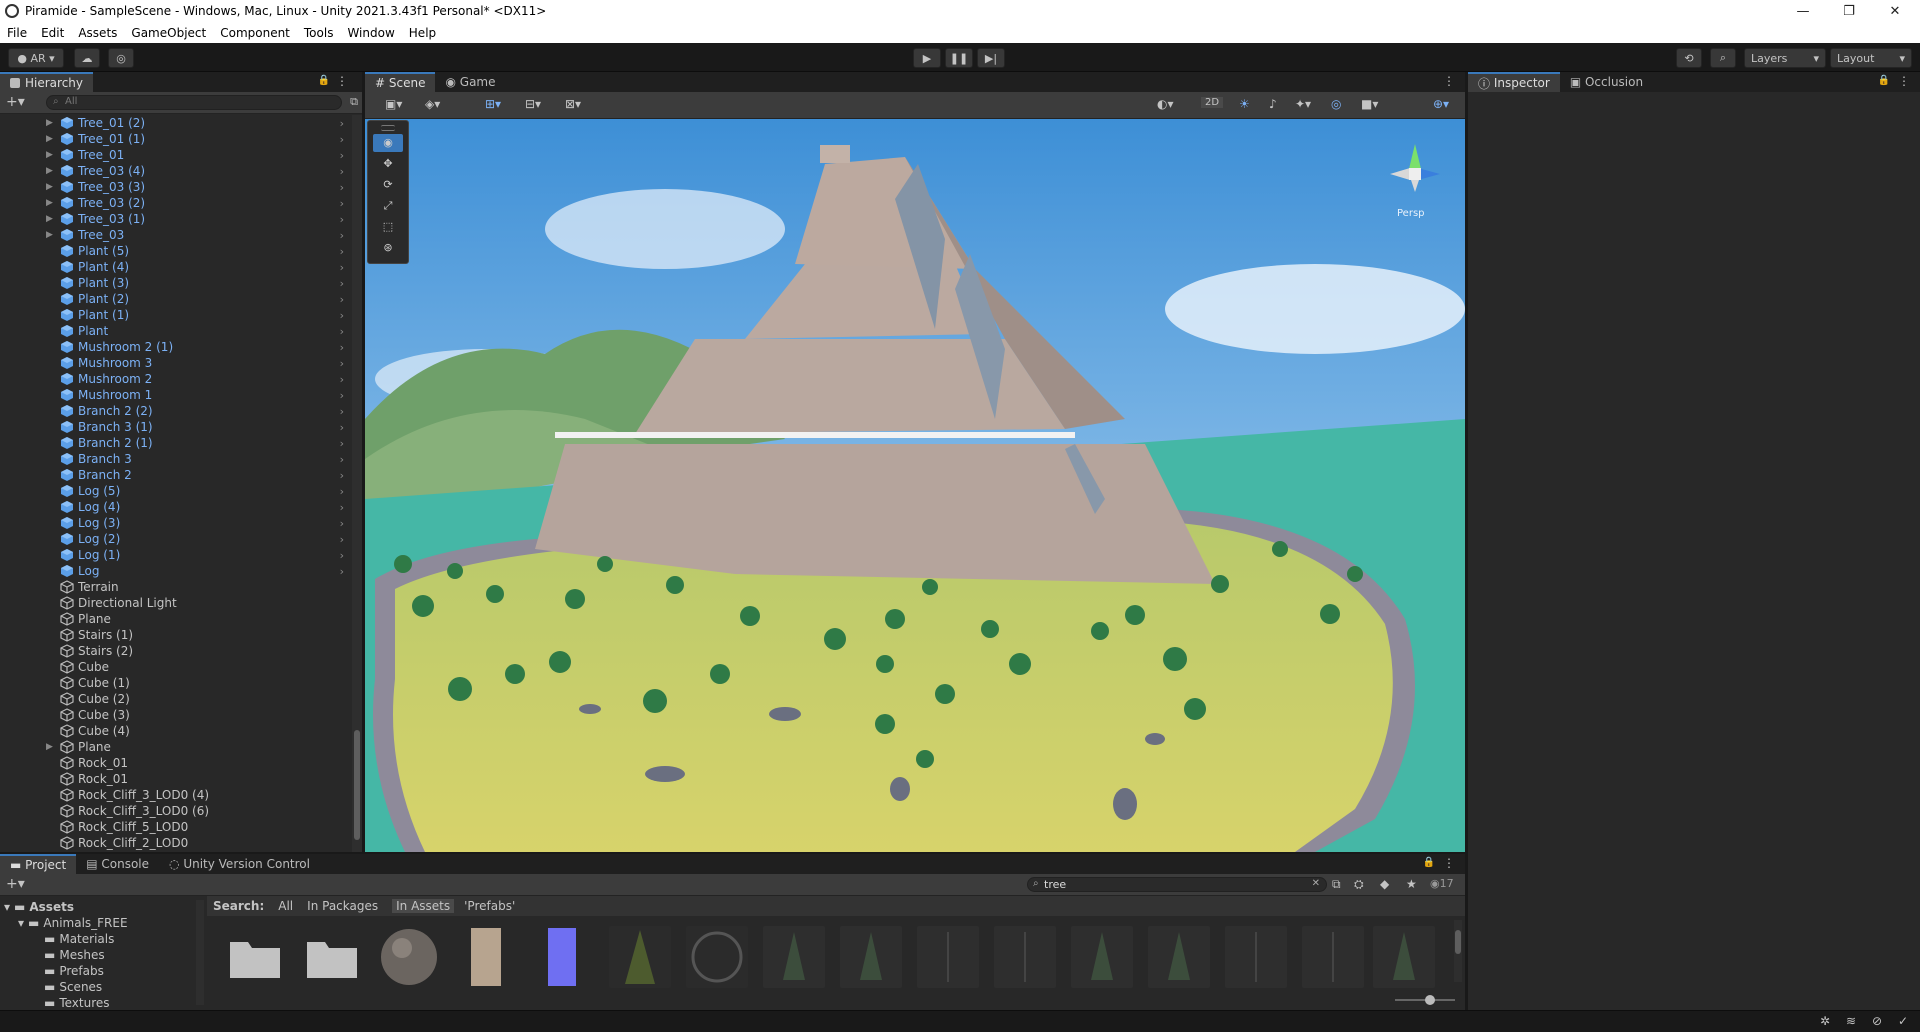 Image resolution: width=1920 pixels, height=1032 pixels. I want to click on rotate-tool-icon: ⟳, so click(388, 185).